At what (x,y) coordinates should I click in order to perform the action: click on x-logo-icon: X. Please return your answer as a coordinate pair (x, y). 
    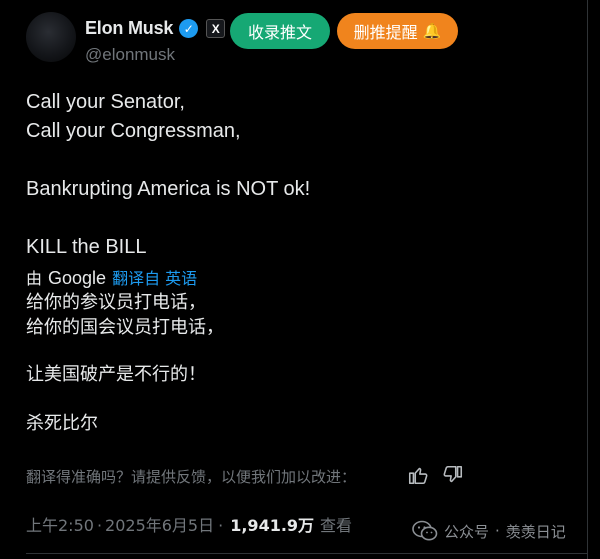
    Looking at the image, I should click on (216, 28).